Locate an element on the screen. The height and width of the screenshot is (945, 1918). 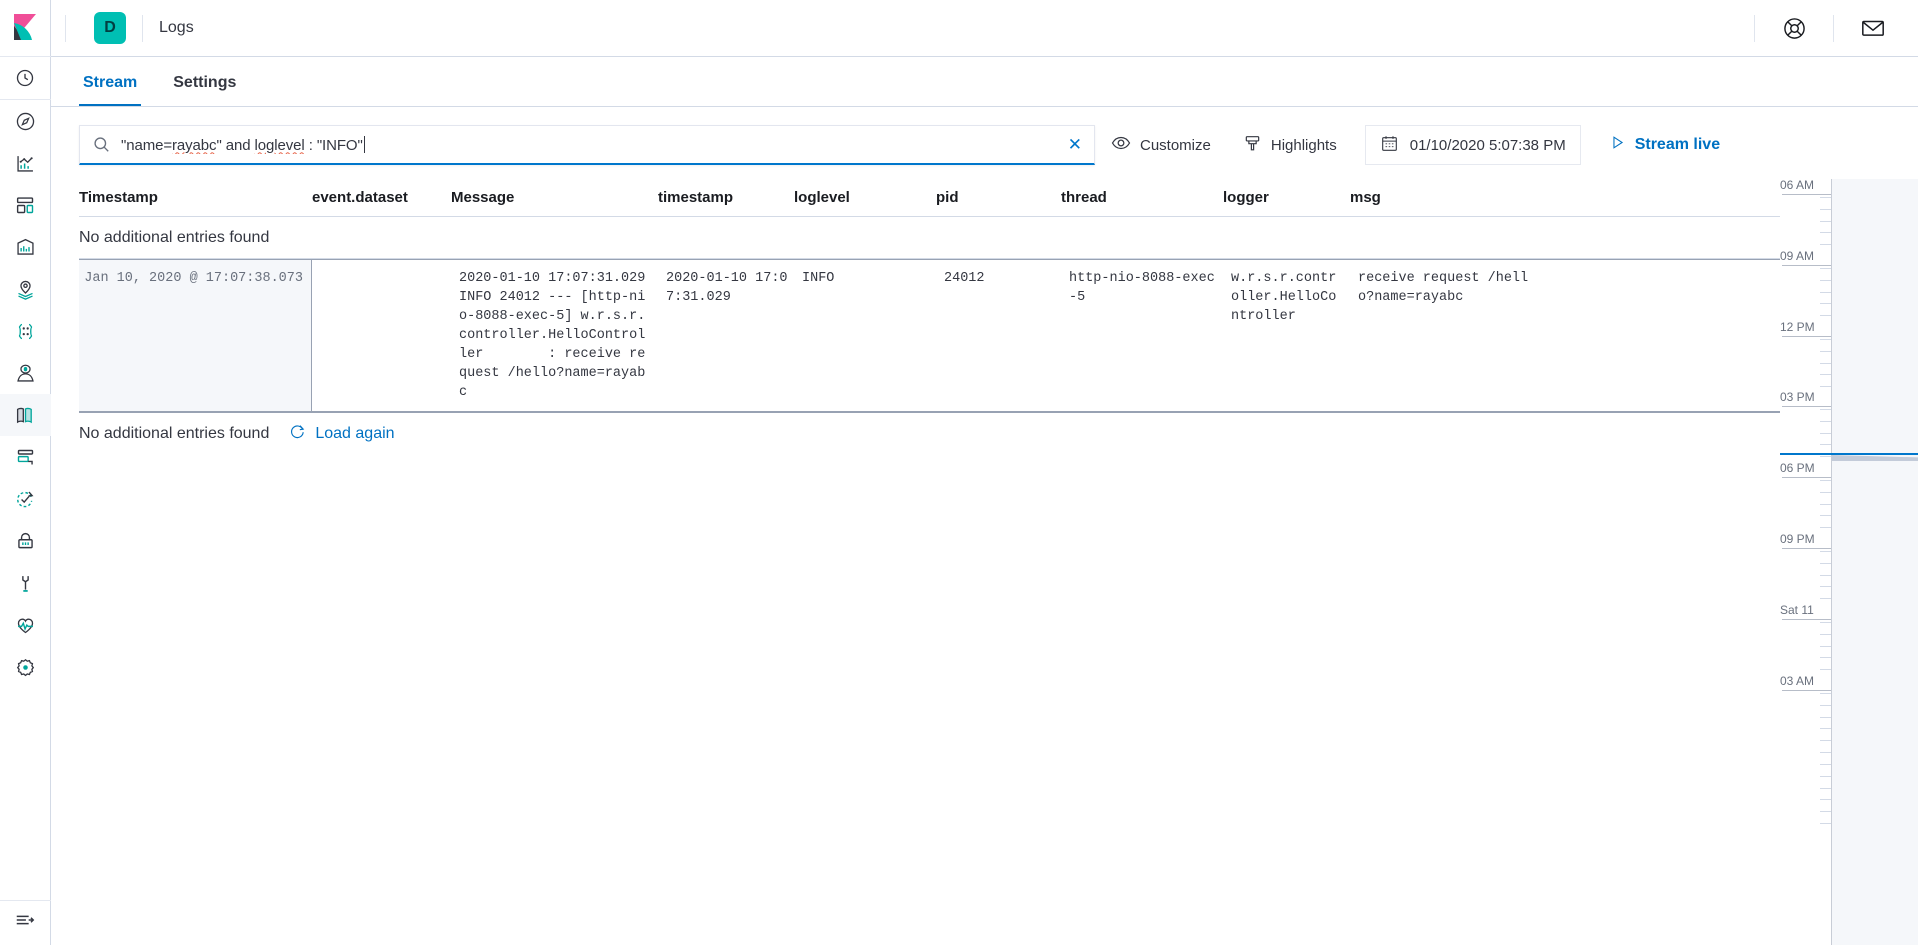
cell-pid: 24012 is located at coordinates (964, 278).